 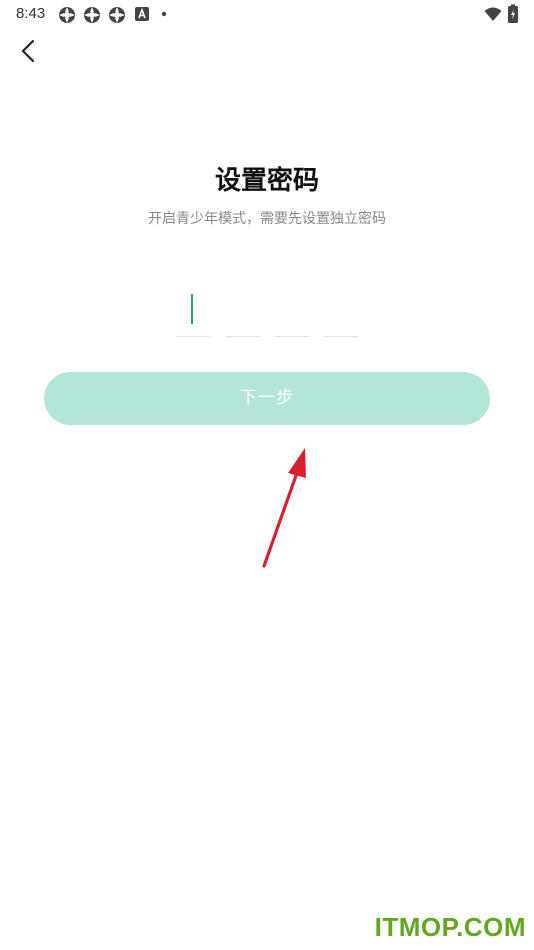 I want to click on page-subtitle: 开启青少年模式，需要先设置独立密码, so click(x=267, y=219).